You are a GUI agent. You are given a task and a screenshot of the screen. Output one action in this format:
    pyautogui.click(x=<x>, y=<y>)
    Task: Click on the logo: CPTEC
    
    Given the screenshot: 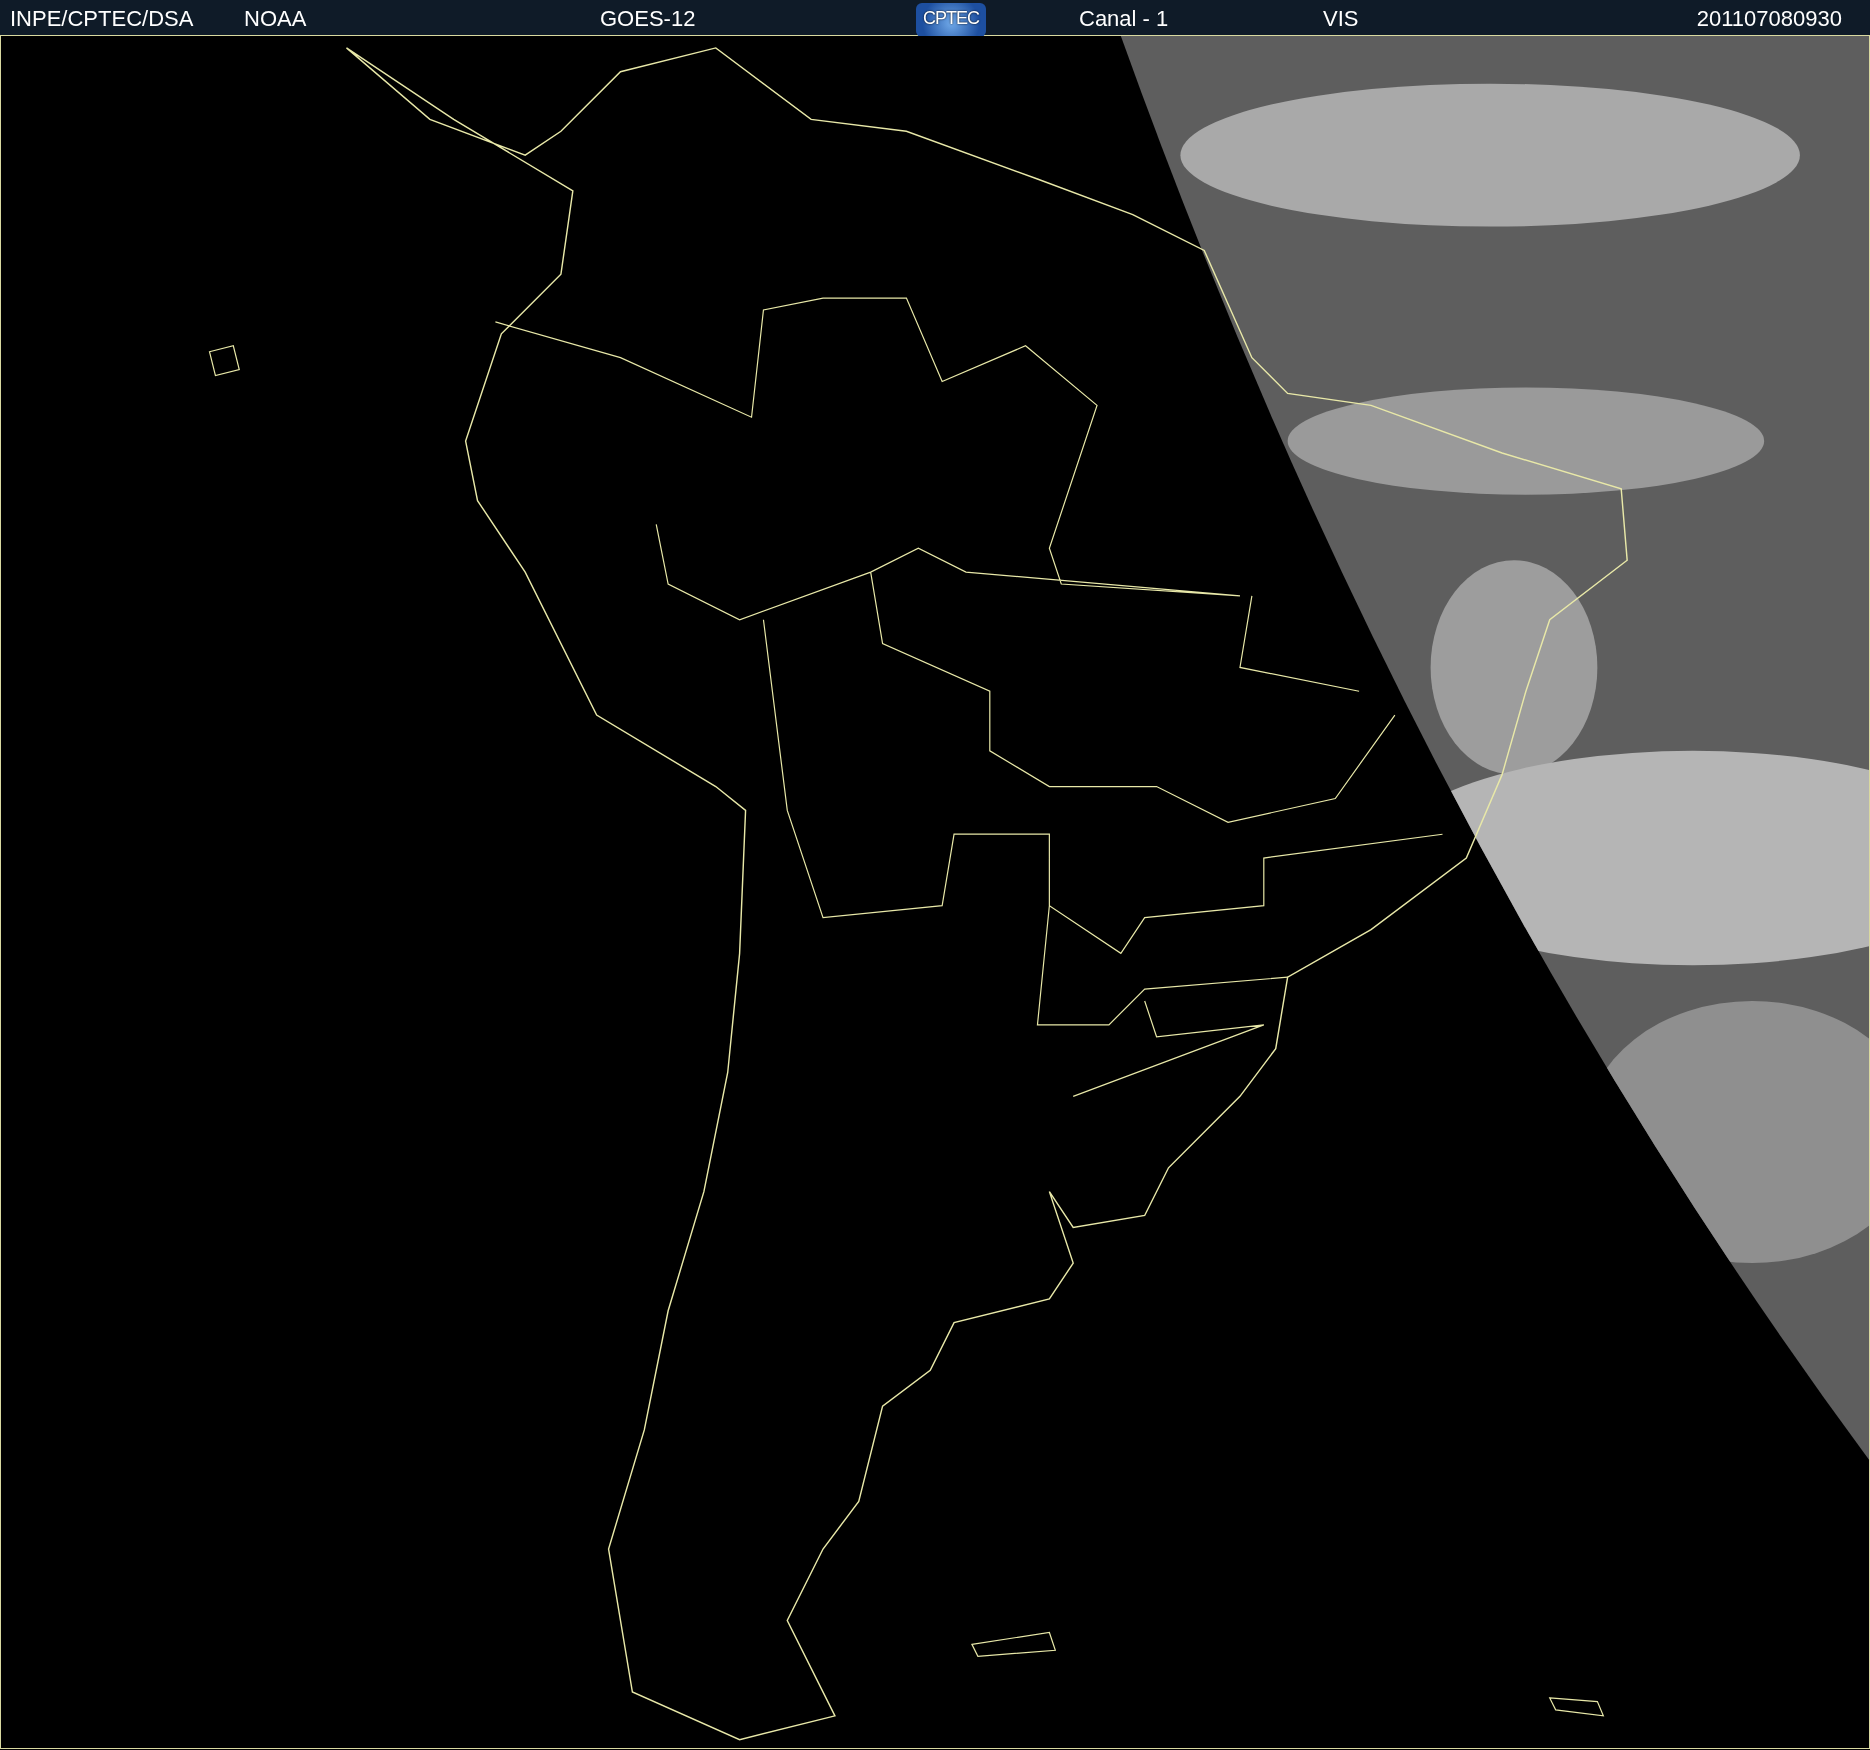 What is the action you would take?
    pyautogui.click(x=951, y=20)
    